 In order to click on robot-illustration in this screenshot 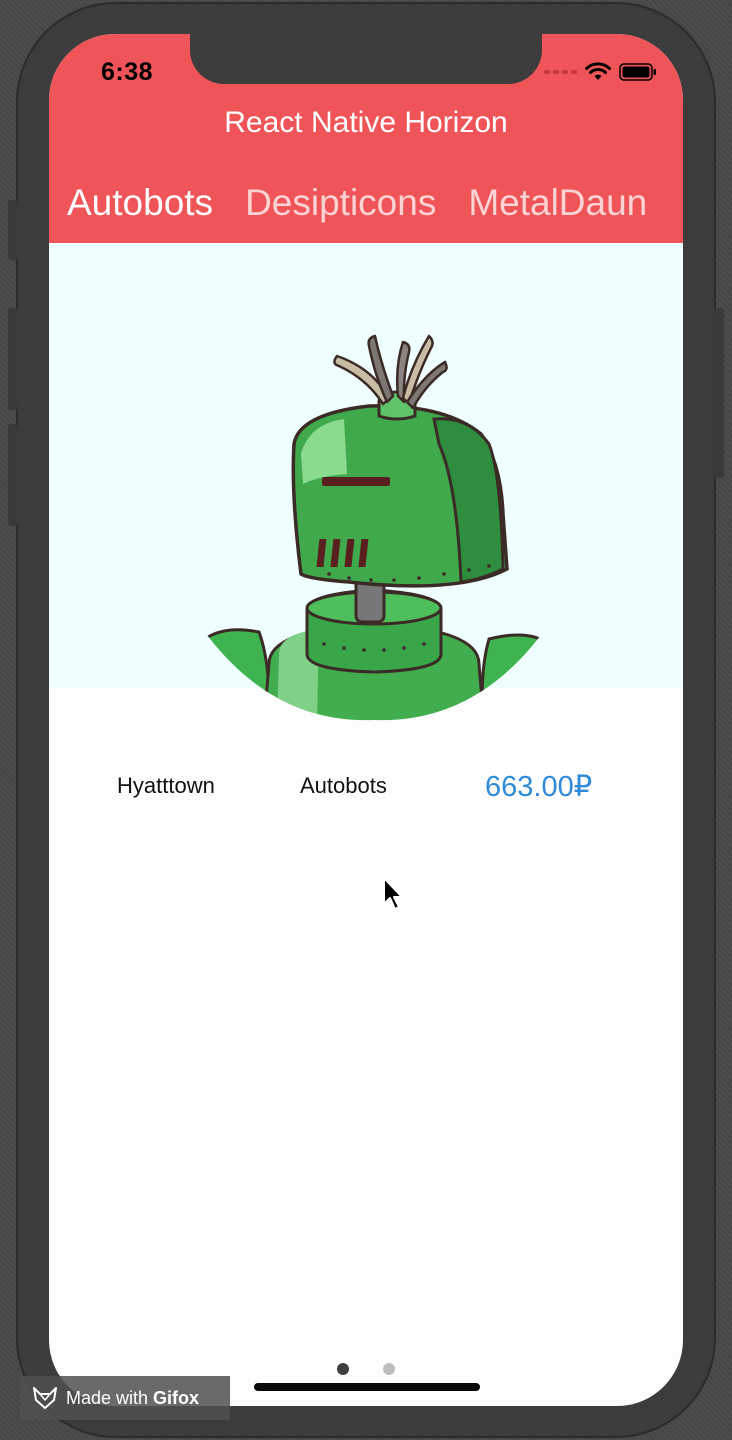, I will do `click(374, 524)`.